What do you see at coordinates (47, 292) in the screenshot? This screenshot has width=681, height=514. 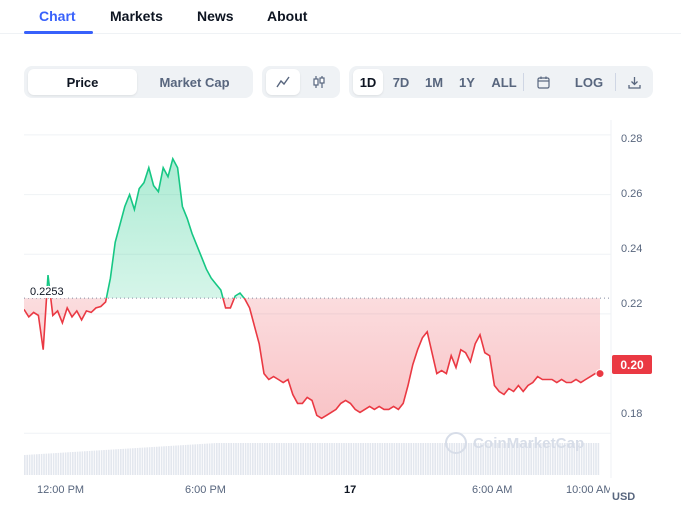 I see `open-price-label: 0.2253` at bounding box center [47, 292].